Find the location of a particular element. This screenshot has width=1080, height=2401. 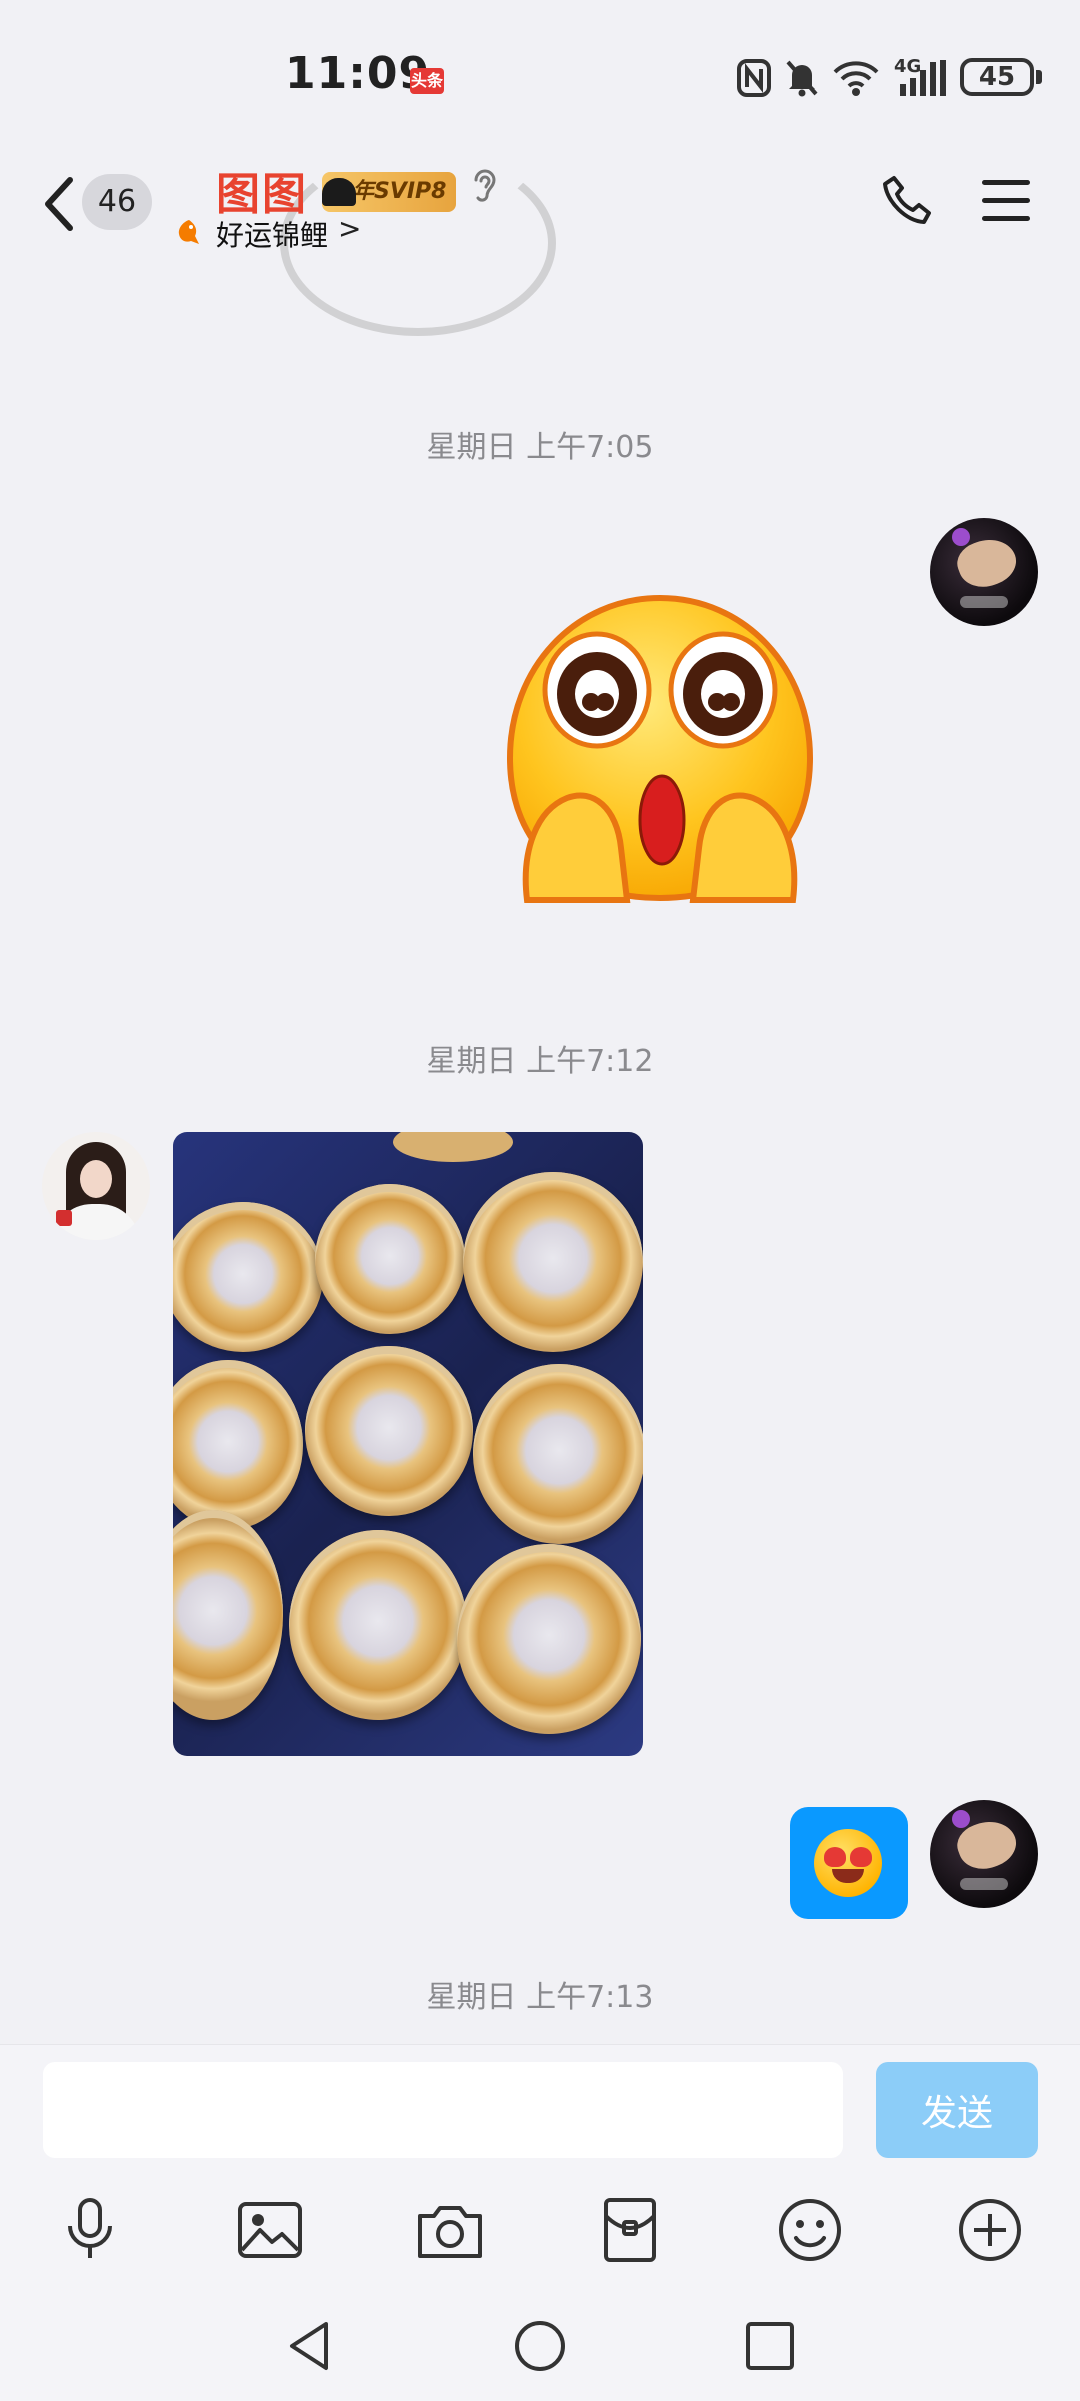

nav-home-icon is located at coordinates (540, 2346).